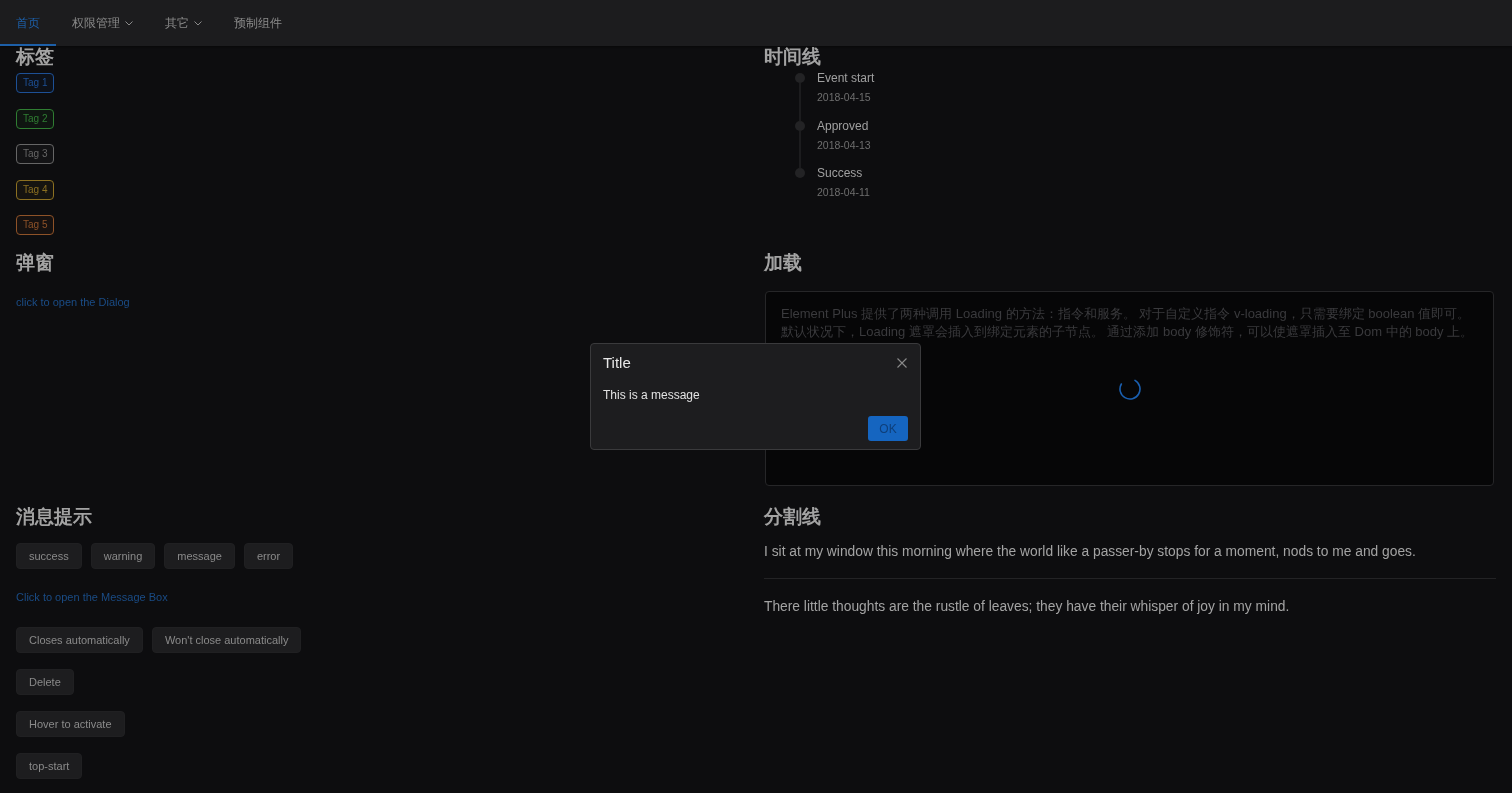 Image resolution: width=1512 pixels, height=793 pixels. Describe the element at coordinates (49, 556) in the screenshot. I see `message-type-button: success` at that location.